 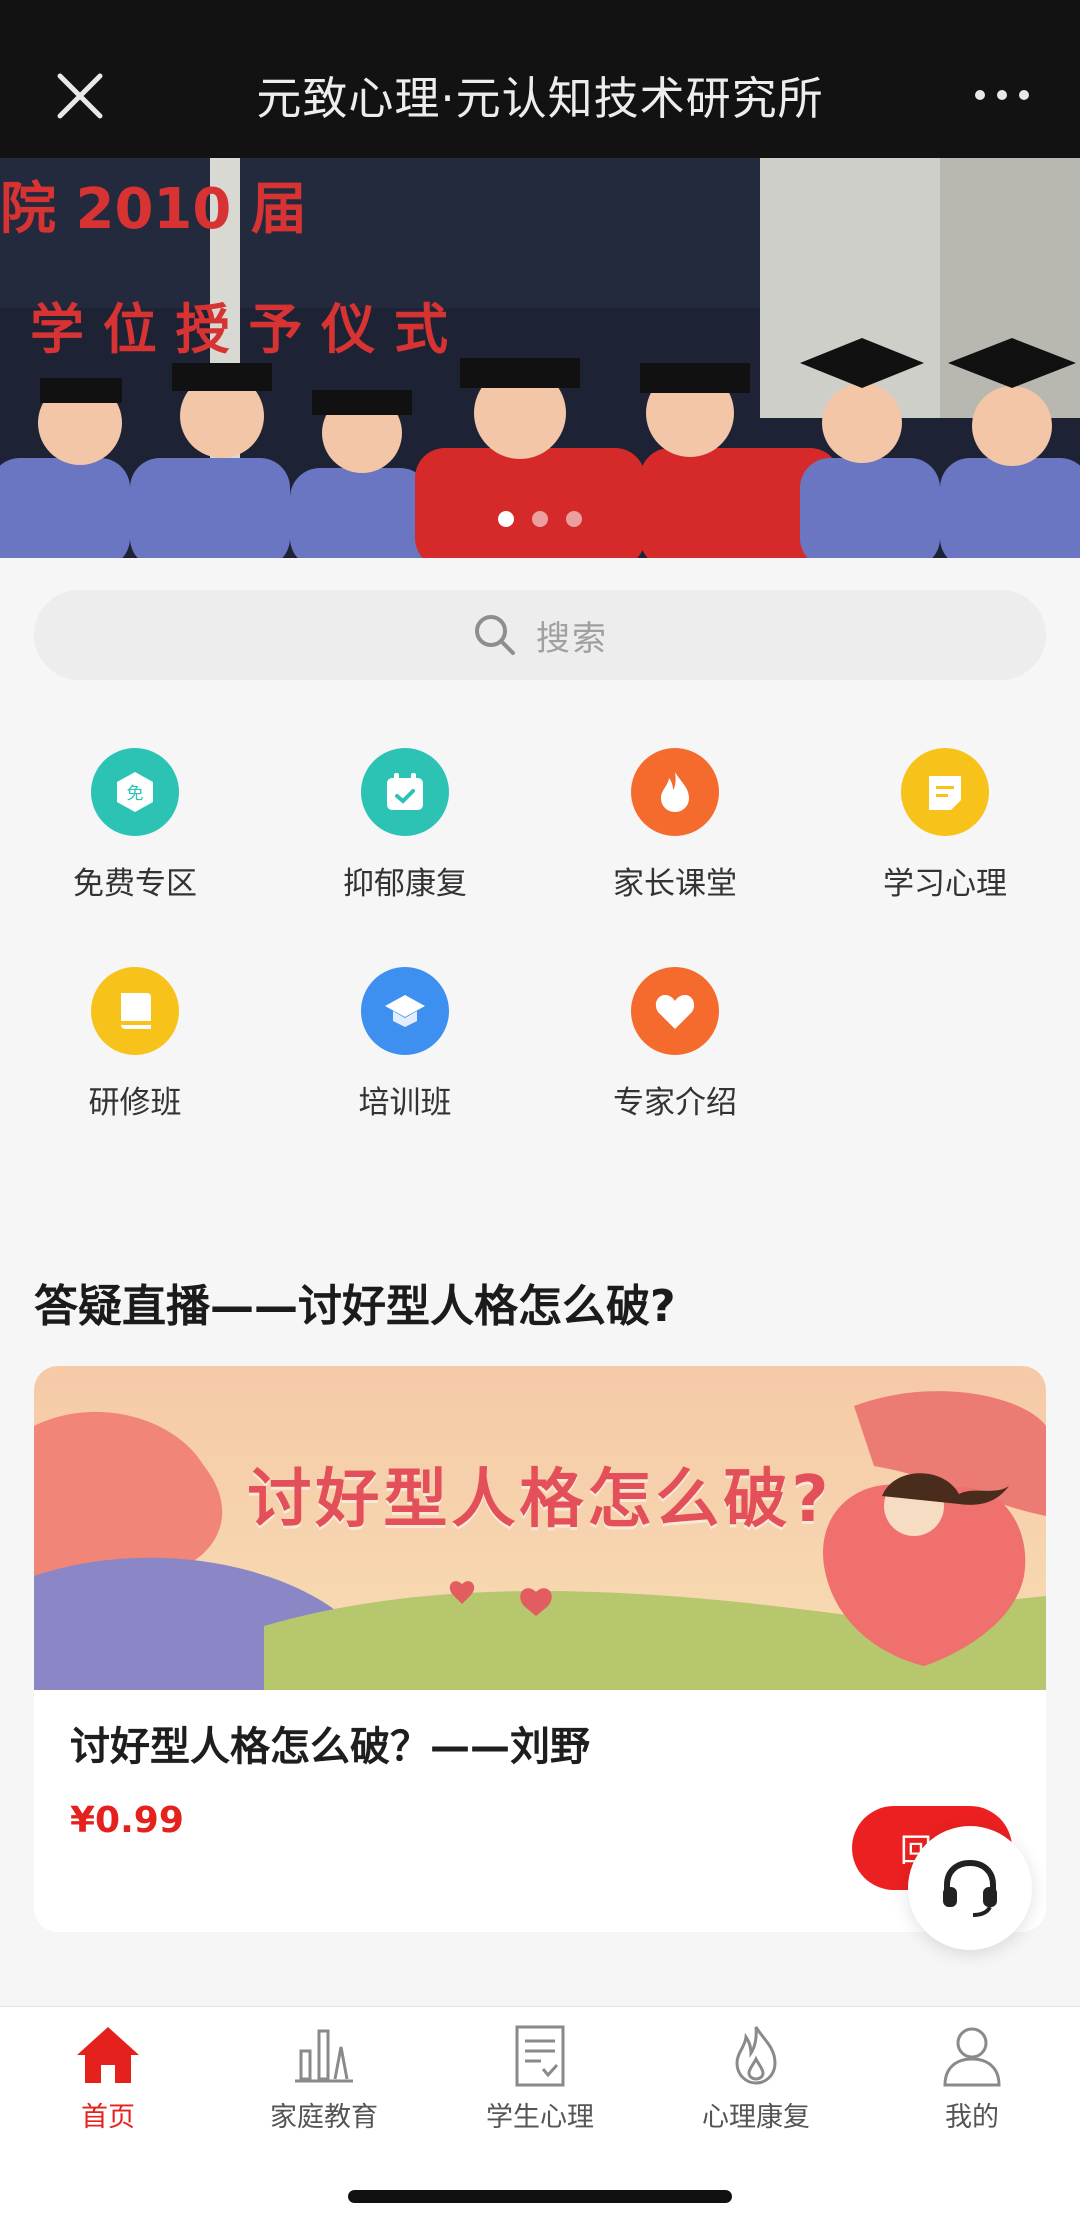 What do you see at coordinates (495, 635) in the screenshot?
I see `search-icon` at bounding box center [495, 635].